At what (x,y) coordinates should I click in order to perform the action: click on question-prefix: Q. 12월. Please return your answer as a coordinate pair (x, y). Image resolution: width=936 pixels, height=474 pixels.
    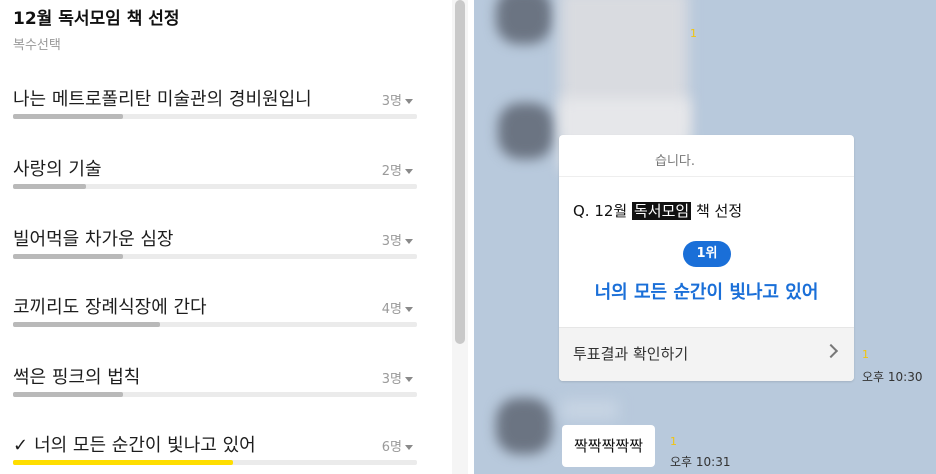
    Looking at the image, I should click on (602, 211).